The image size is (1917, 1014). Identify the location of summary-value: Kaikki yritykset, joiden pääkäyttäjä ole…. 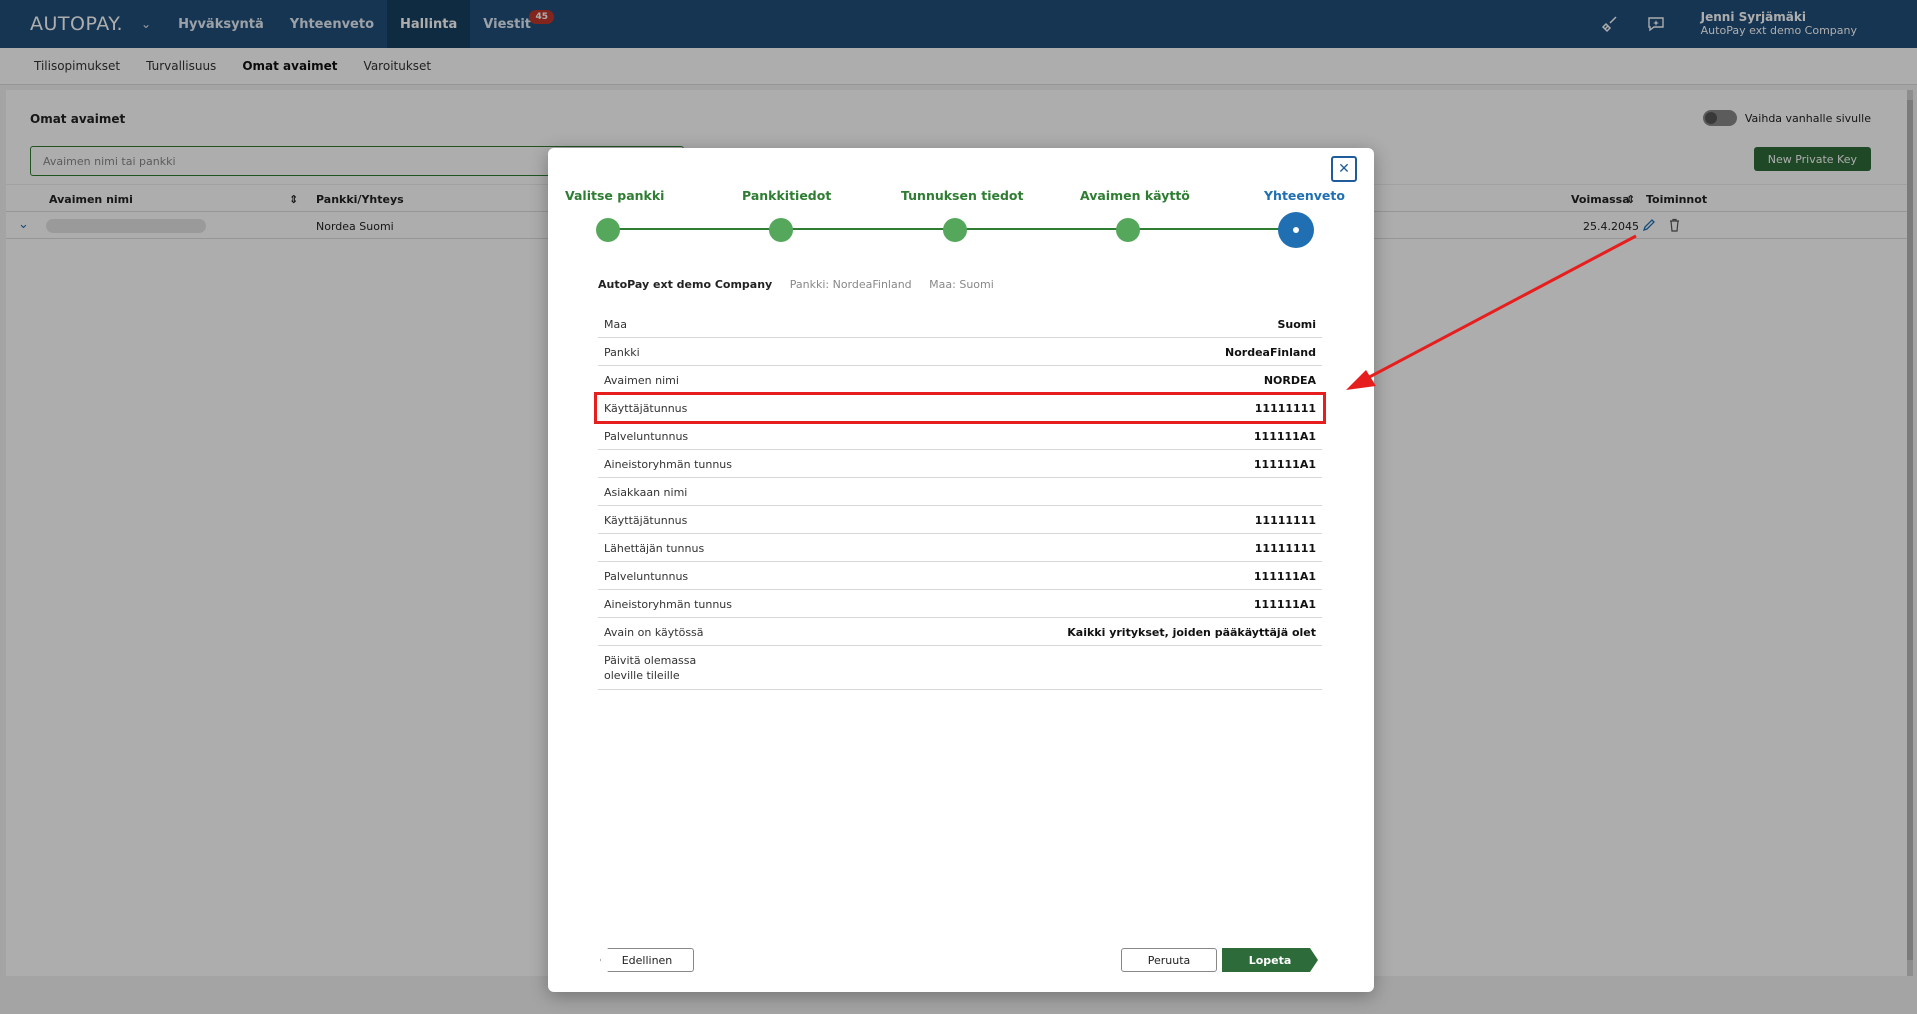
(1191, 632).